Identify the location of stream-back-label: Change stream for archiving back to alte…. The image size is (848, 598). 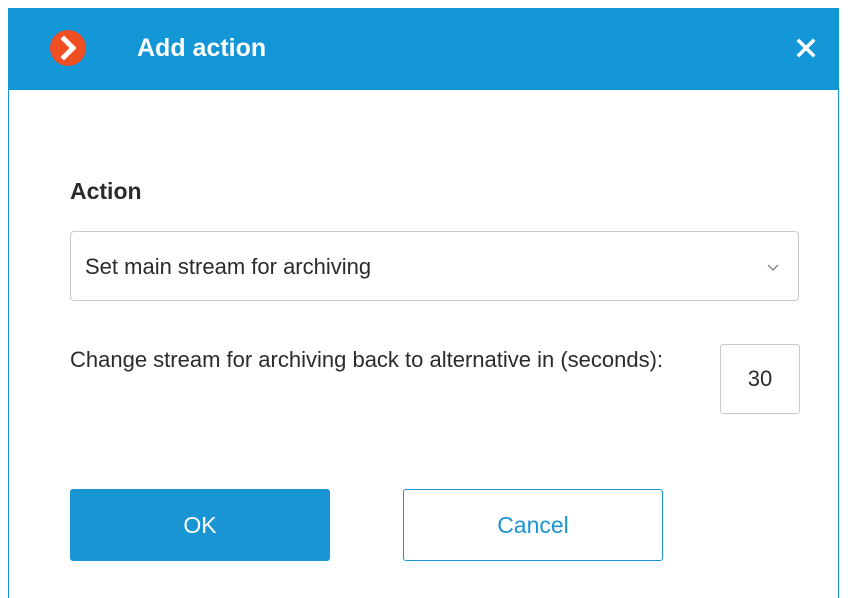
(367, 359).